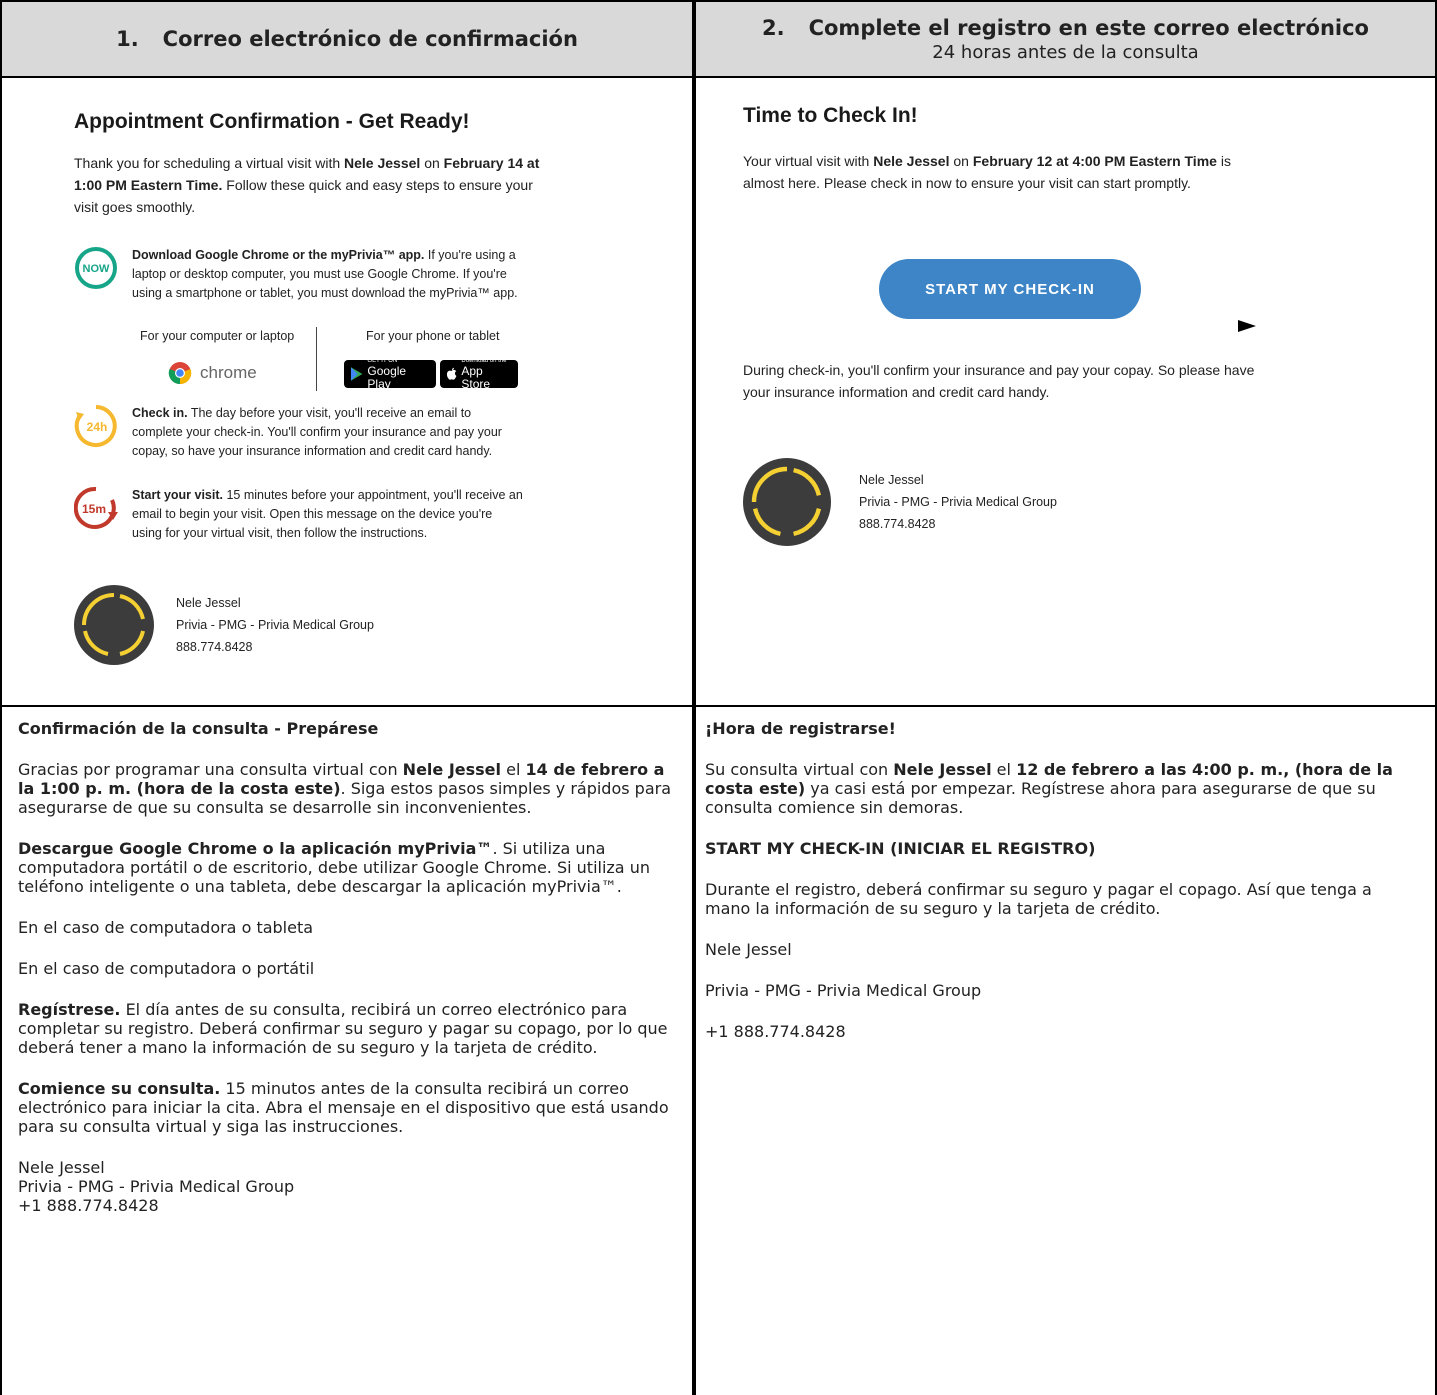 The width and height of the screenshot is (1437, 1395). I want to click on header-column-1: 1. Correo electrónico de confirmación, so click(347, 39).